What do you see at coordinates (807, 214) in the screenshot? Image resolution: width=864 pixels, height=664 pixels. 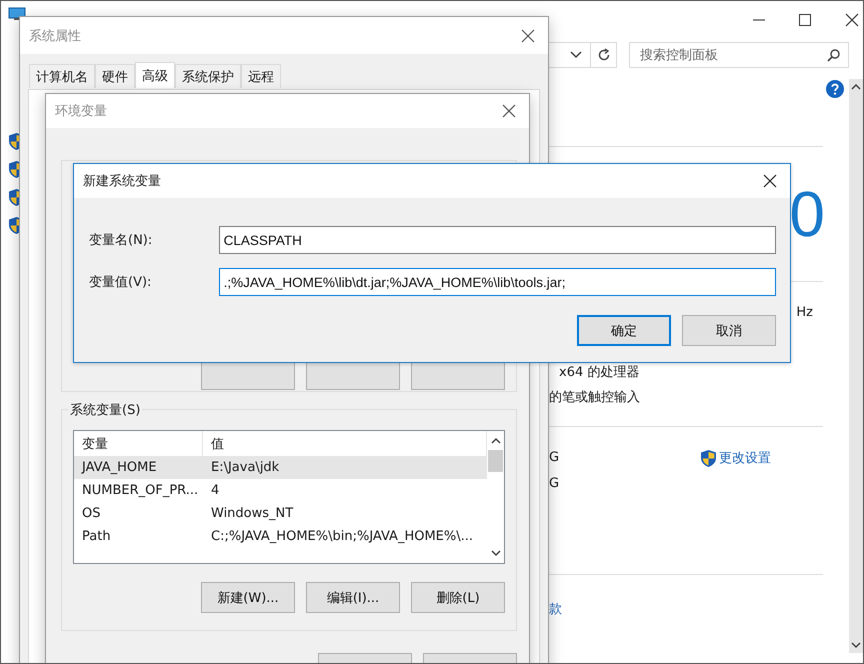 I see `edition-number: 0` at bounding box center [807, 214].